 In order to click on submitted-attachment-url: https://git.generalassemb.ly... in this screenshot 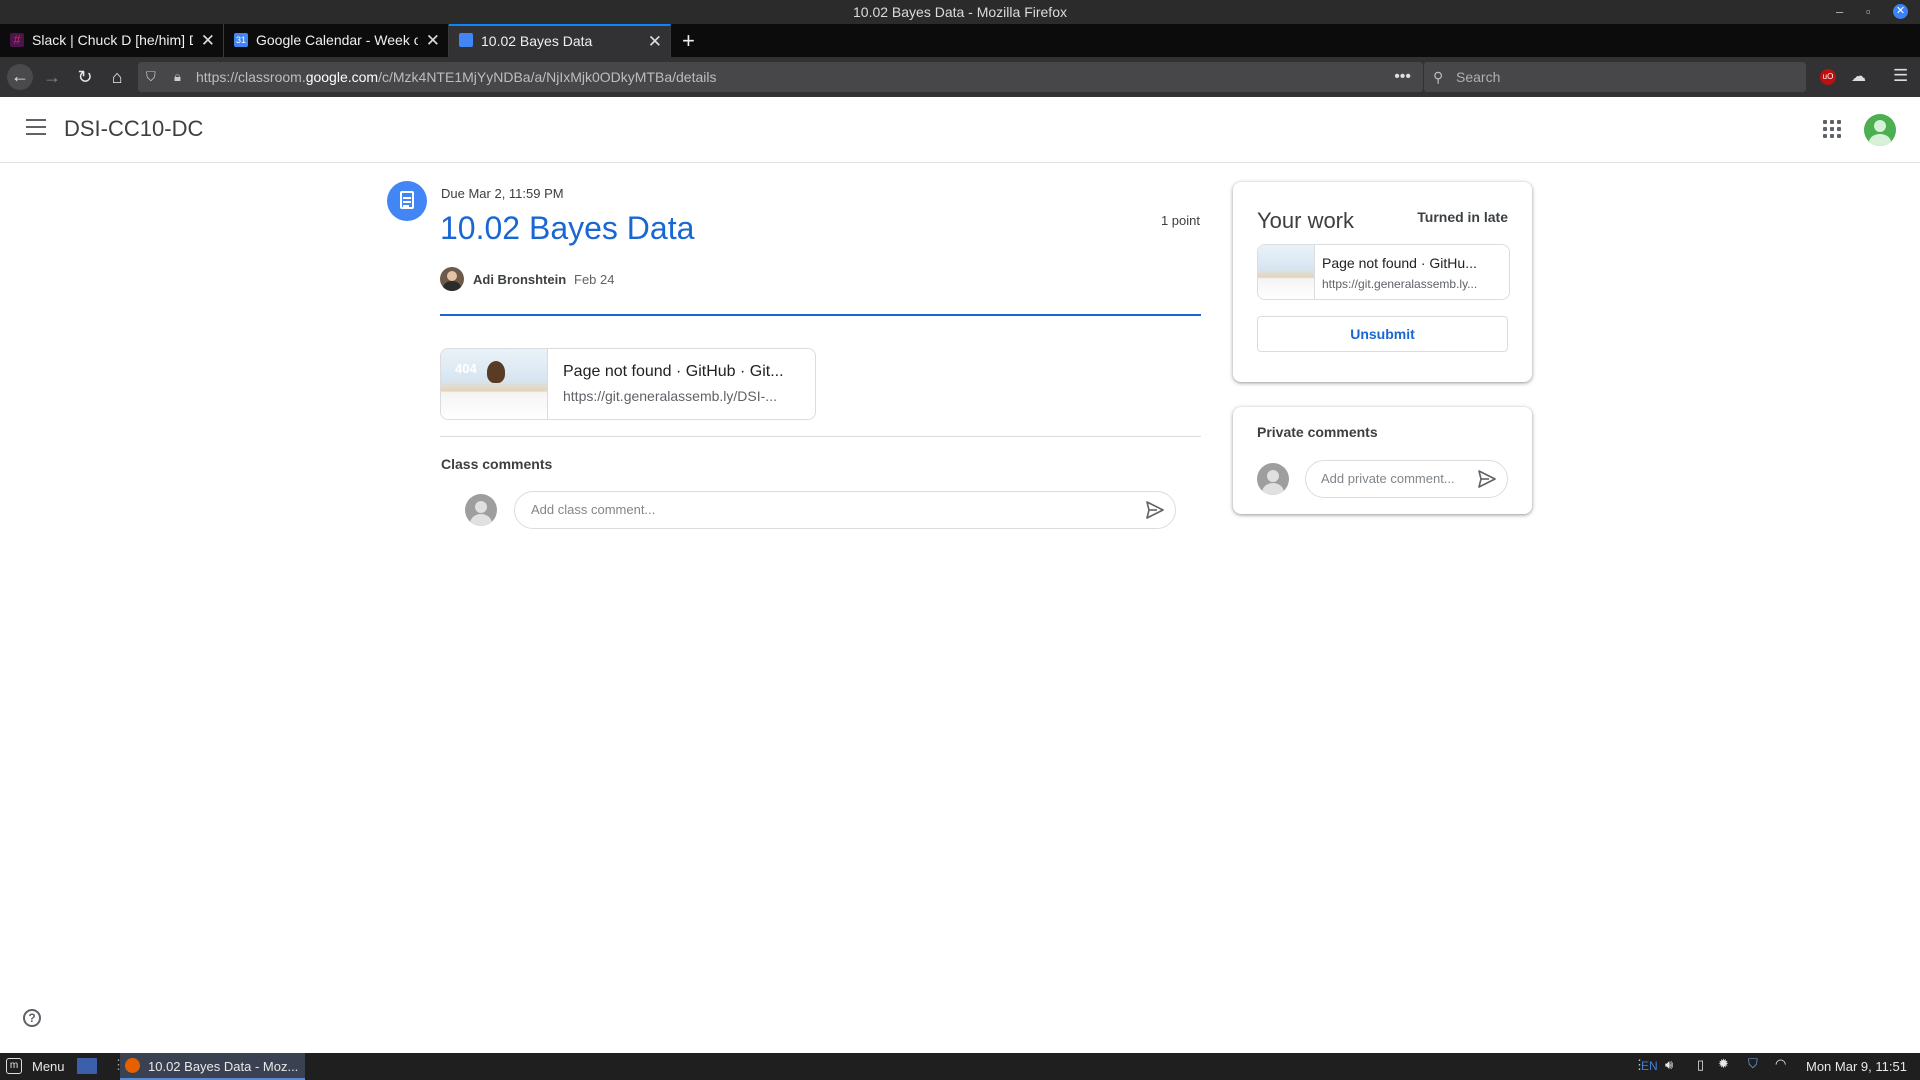, I will do `click(1400, 284)`.